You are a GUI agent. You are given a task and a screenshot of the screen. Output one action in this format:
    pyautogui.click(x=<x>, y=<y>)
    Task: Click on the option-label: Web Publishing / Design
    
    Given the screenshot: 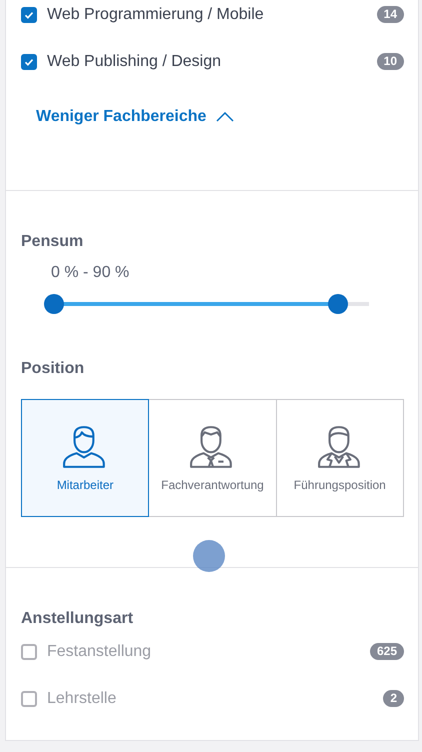 What is the action you would take?
    pyautogui.click(x=134, y=61)
    